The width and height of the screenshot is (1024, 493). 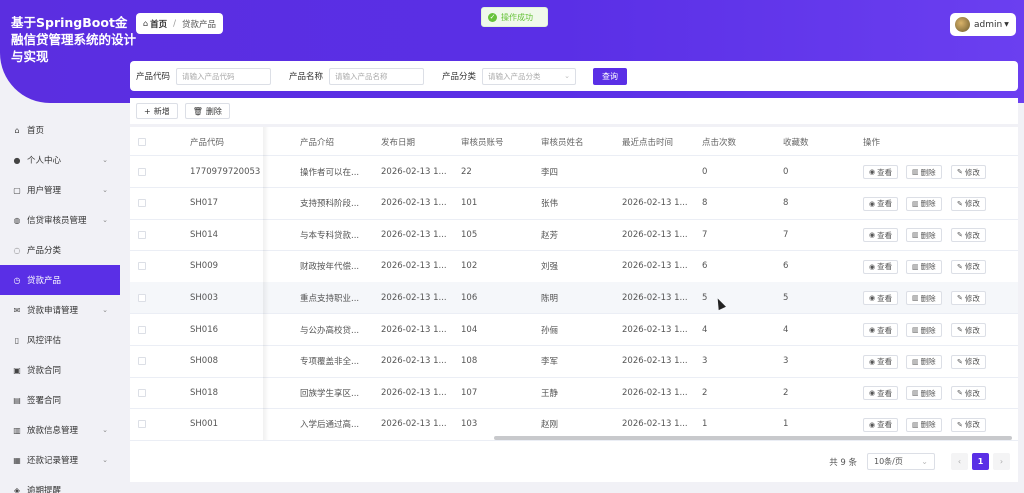 What do you see at coordinates (60, 370) in the screenshot?
I see `sidebar-item: ▣ 贷款合同` at bounding box center [60, 370].